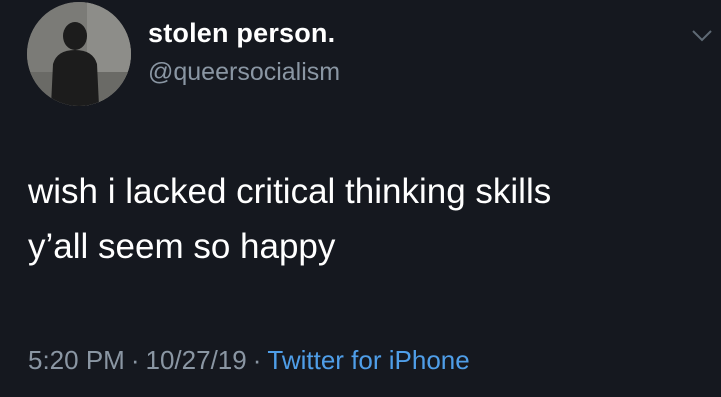 This screenshot has width=721, height=397. I want to click on tweet-time: 5:20 PM, so click(76, 360).